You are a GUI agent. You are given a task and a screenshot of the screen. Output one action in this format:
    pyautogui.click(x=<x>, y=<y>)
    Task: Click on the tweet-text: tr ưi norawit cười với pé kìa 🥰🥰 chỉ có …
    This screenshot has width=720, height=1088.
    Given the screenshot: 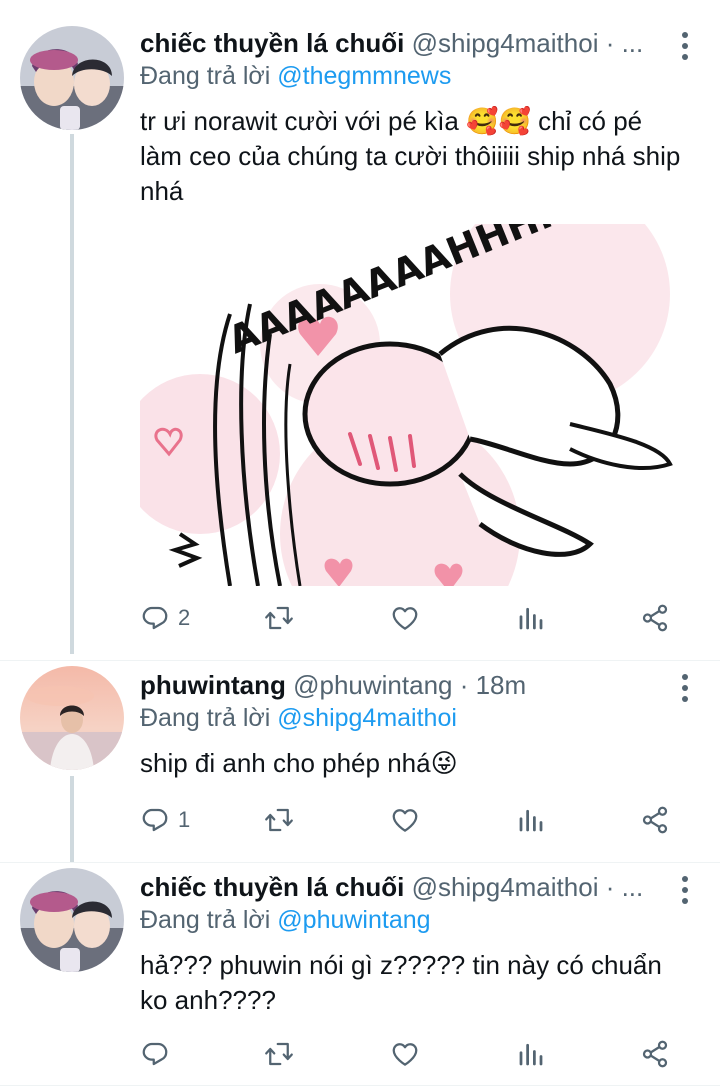 What is the action you would take?
    pyautogui.click(x=410, y=156)
    